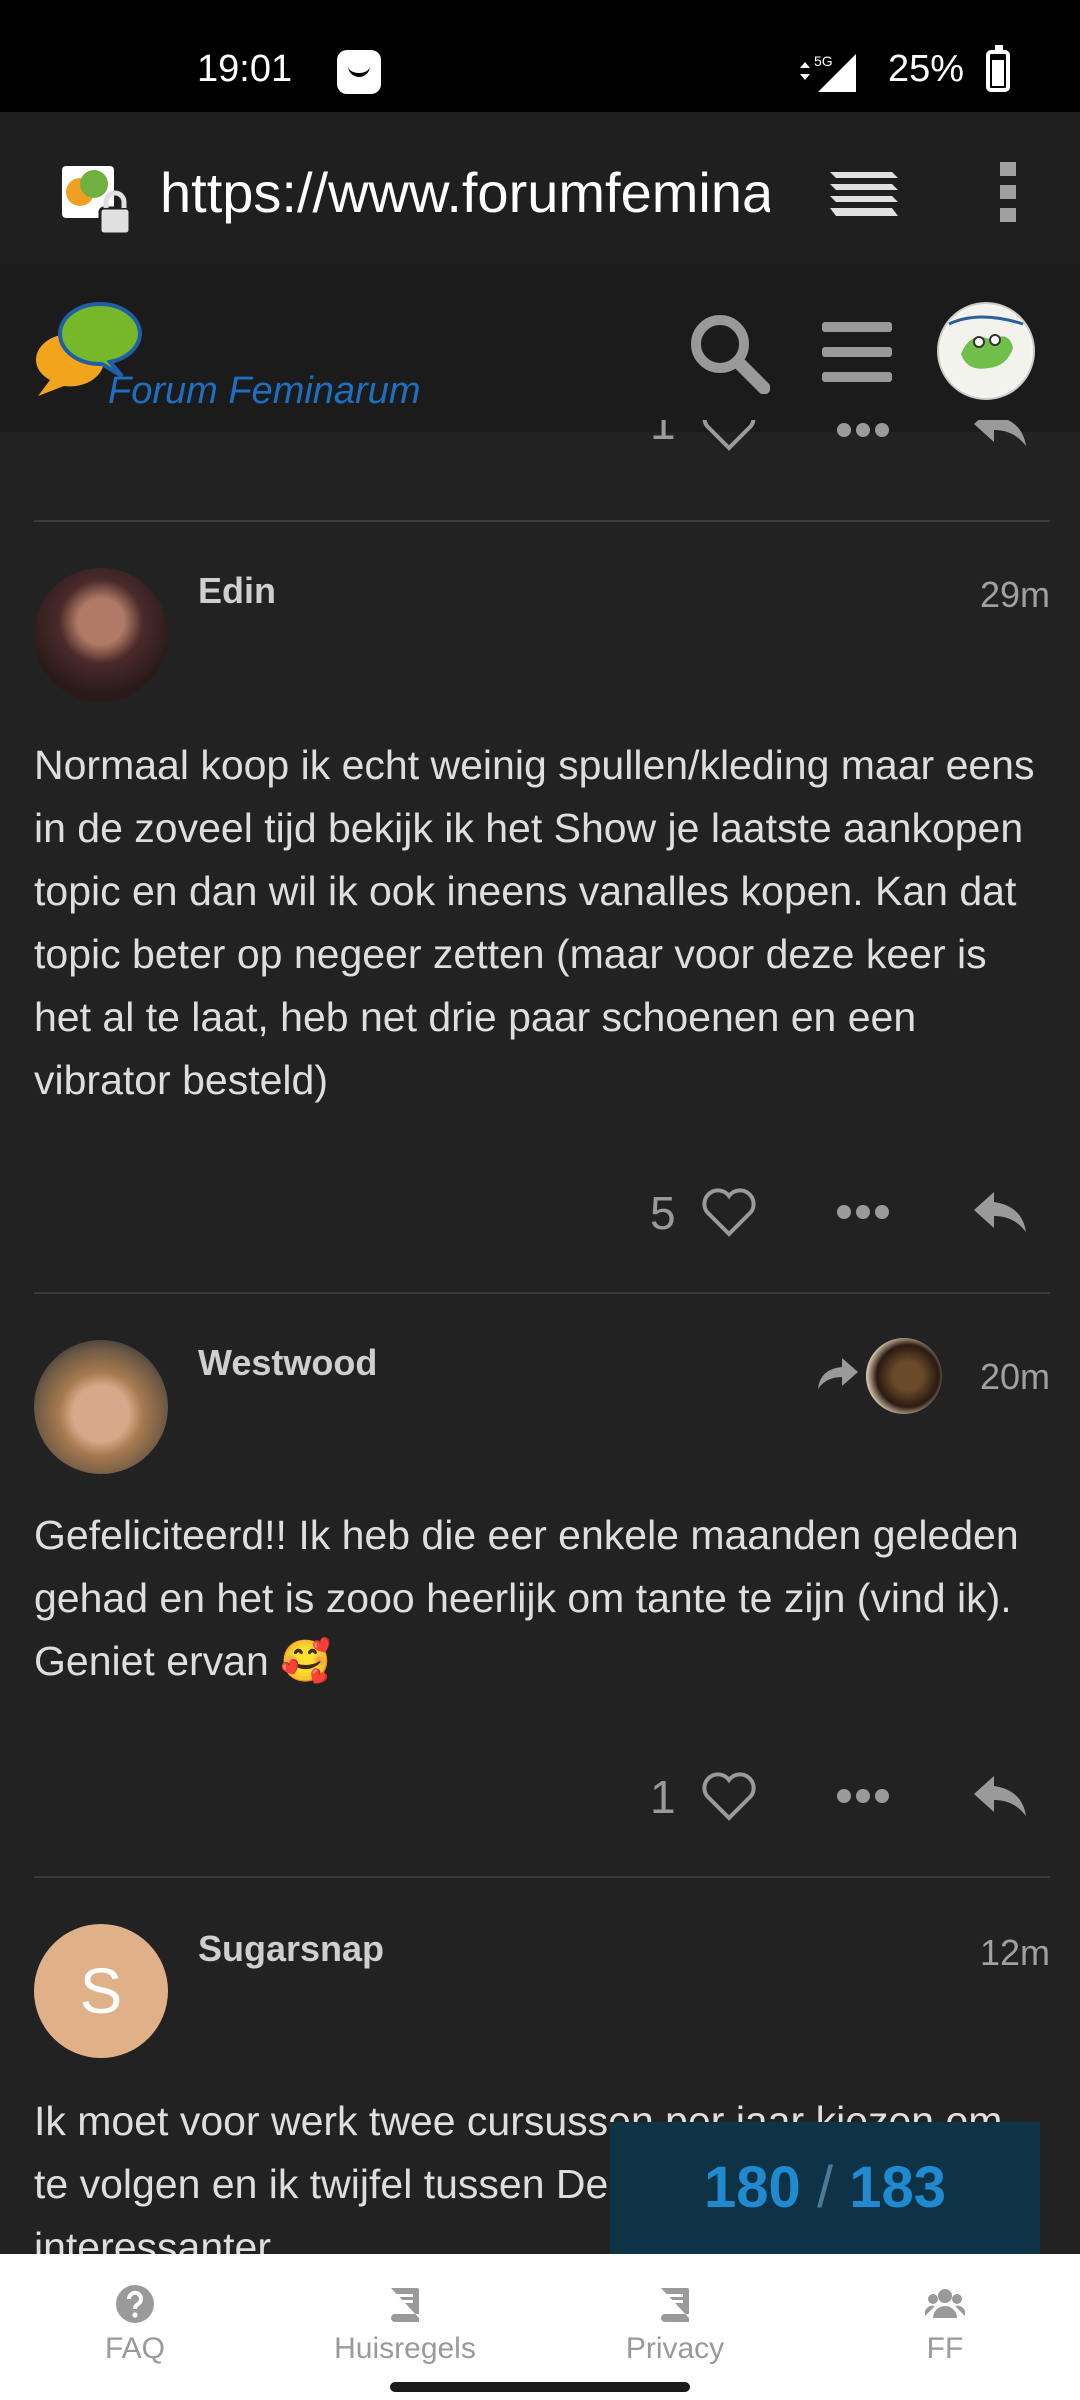  Describe the element at coordinates (828, 72) in the screenshot. I see `signal-5g-icon: 5G` at that location.